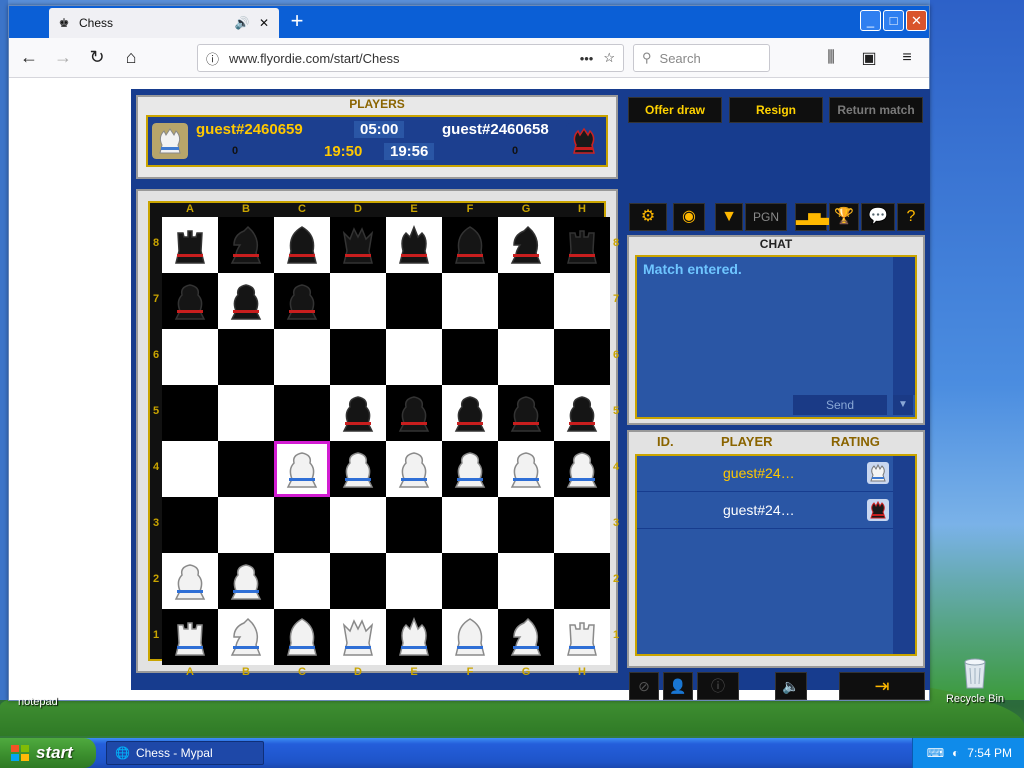 Image resolution: width=1024 pixels, height=768 pixels. I want to click on square-h4, so click(582, 469).